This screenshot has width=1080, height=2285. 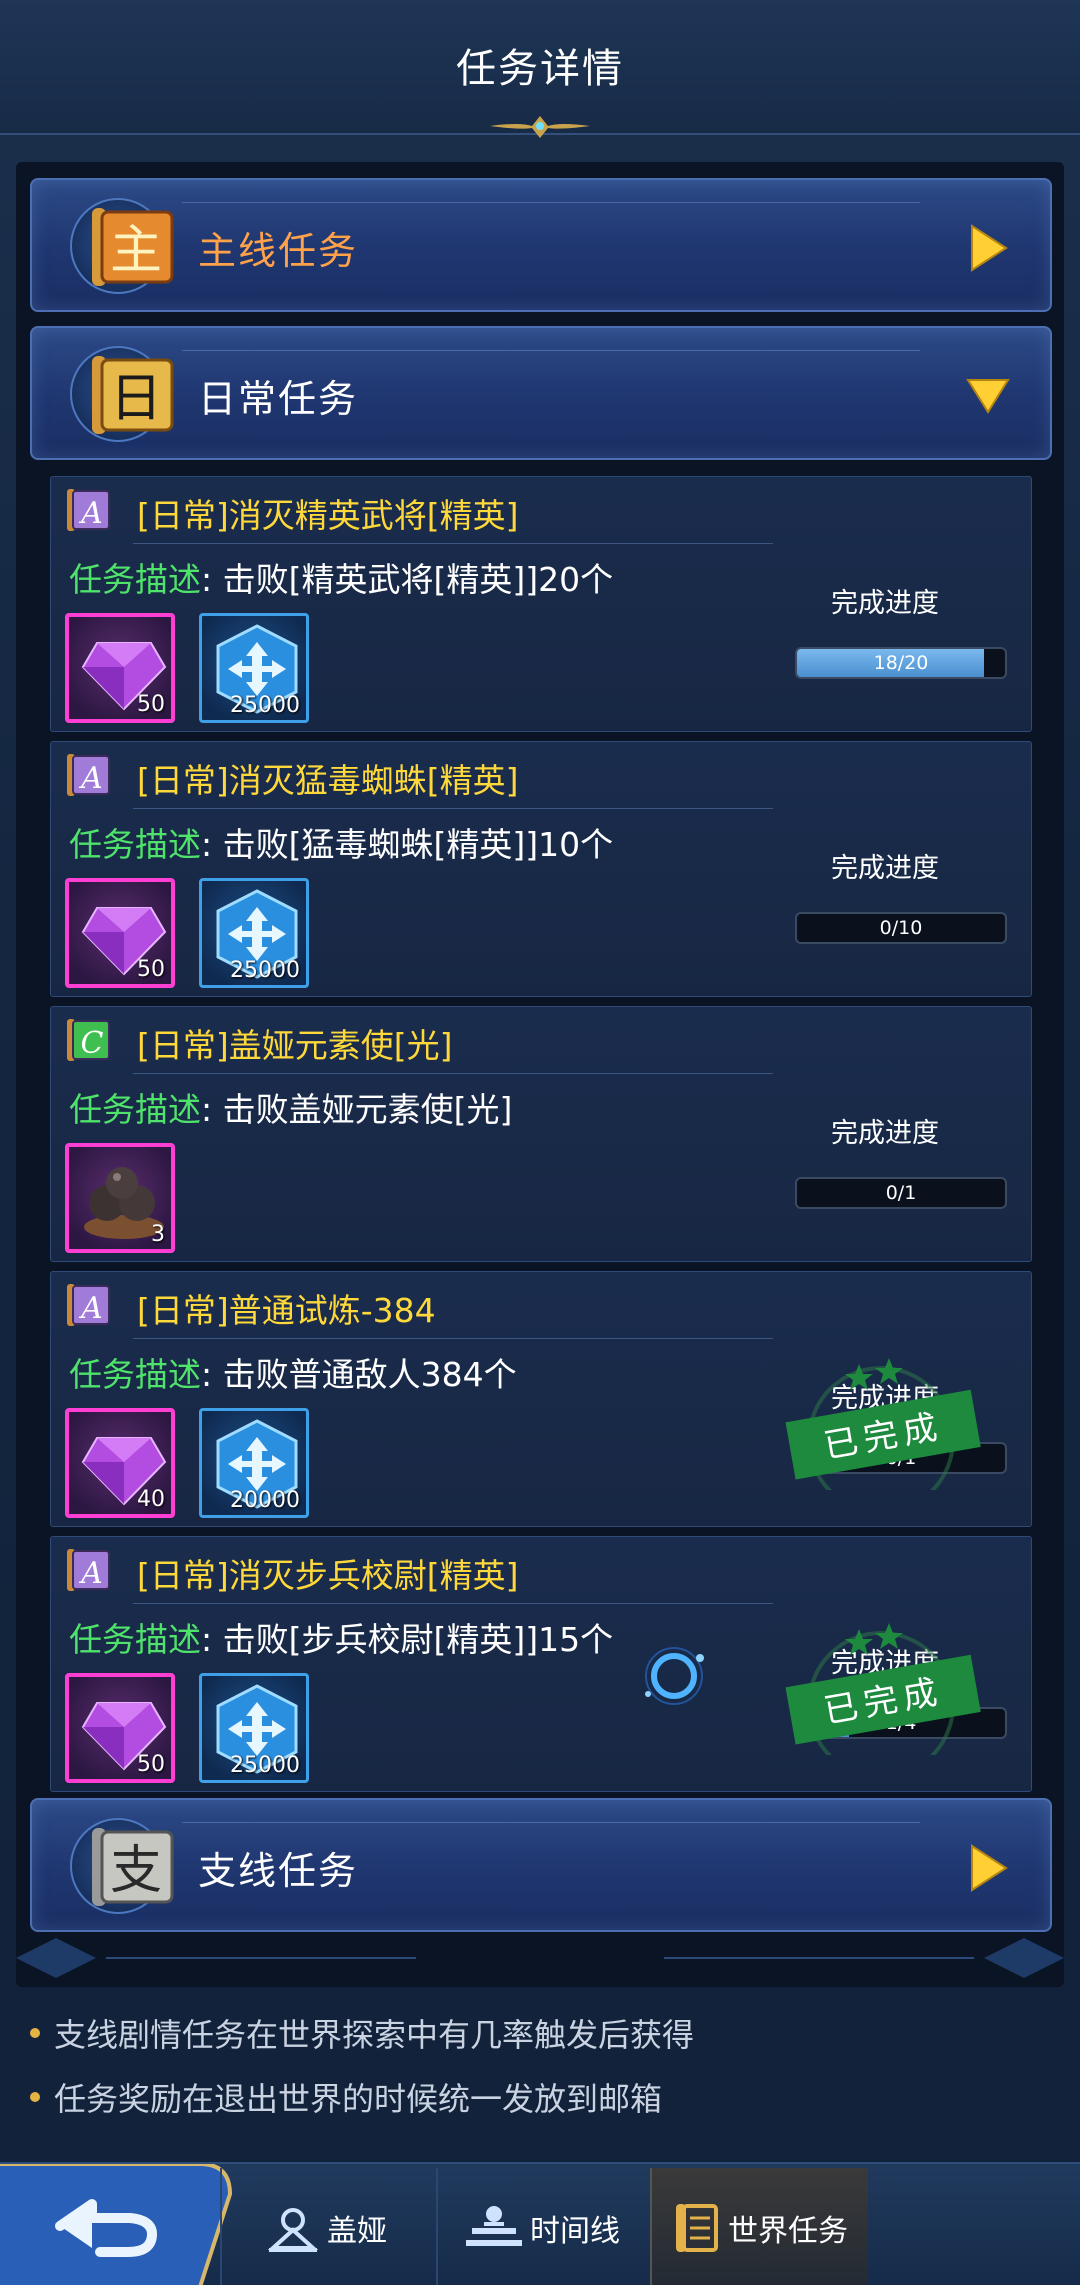 I want to click on grade-c-scroll-icon: C, so click(x=88, y=1040).